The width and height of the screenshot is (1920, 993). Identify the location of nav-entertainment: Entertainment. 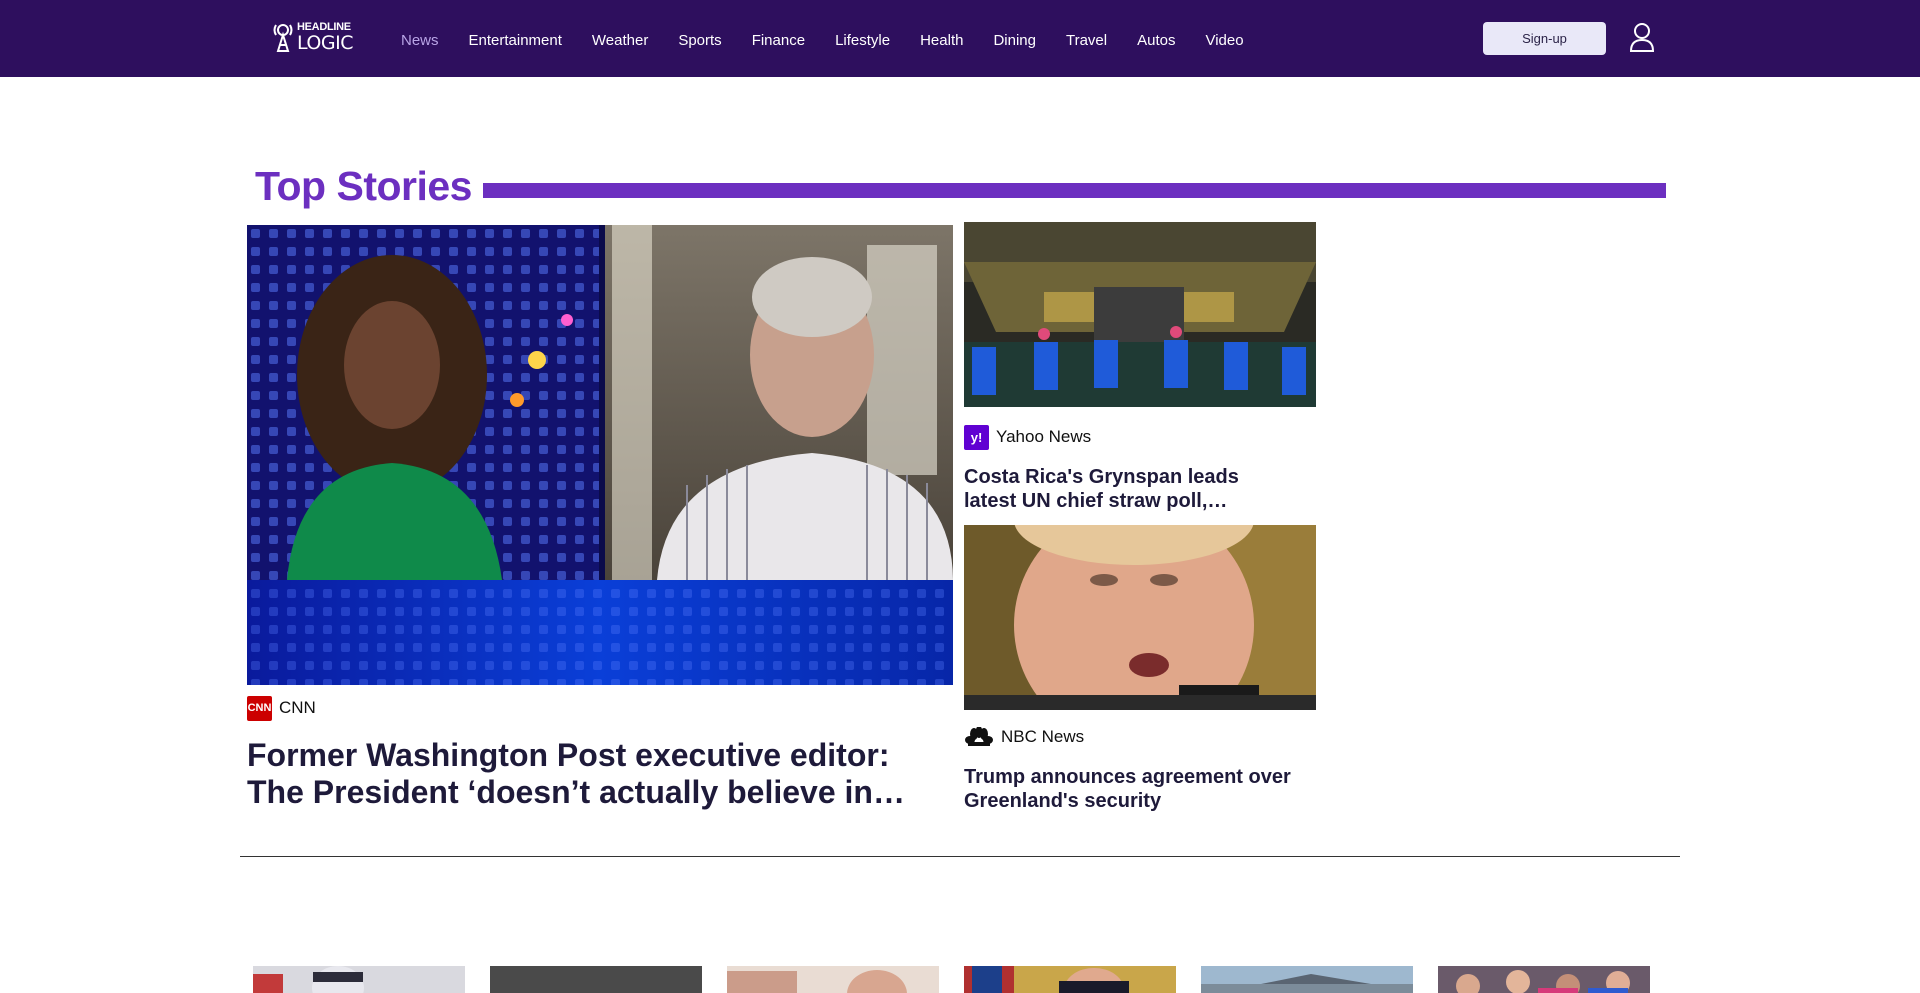
(515, 40).